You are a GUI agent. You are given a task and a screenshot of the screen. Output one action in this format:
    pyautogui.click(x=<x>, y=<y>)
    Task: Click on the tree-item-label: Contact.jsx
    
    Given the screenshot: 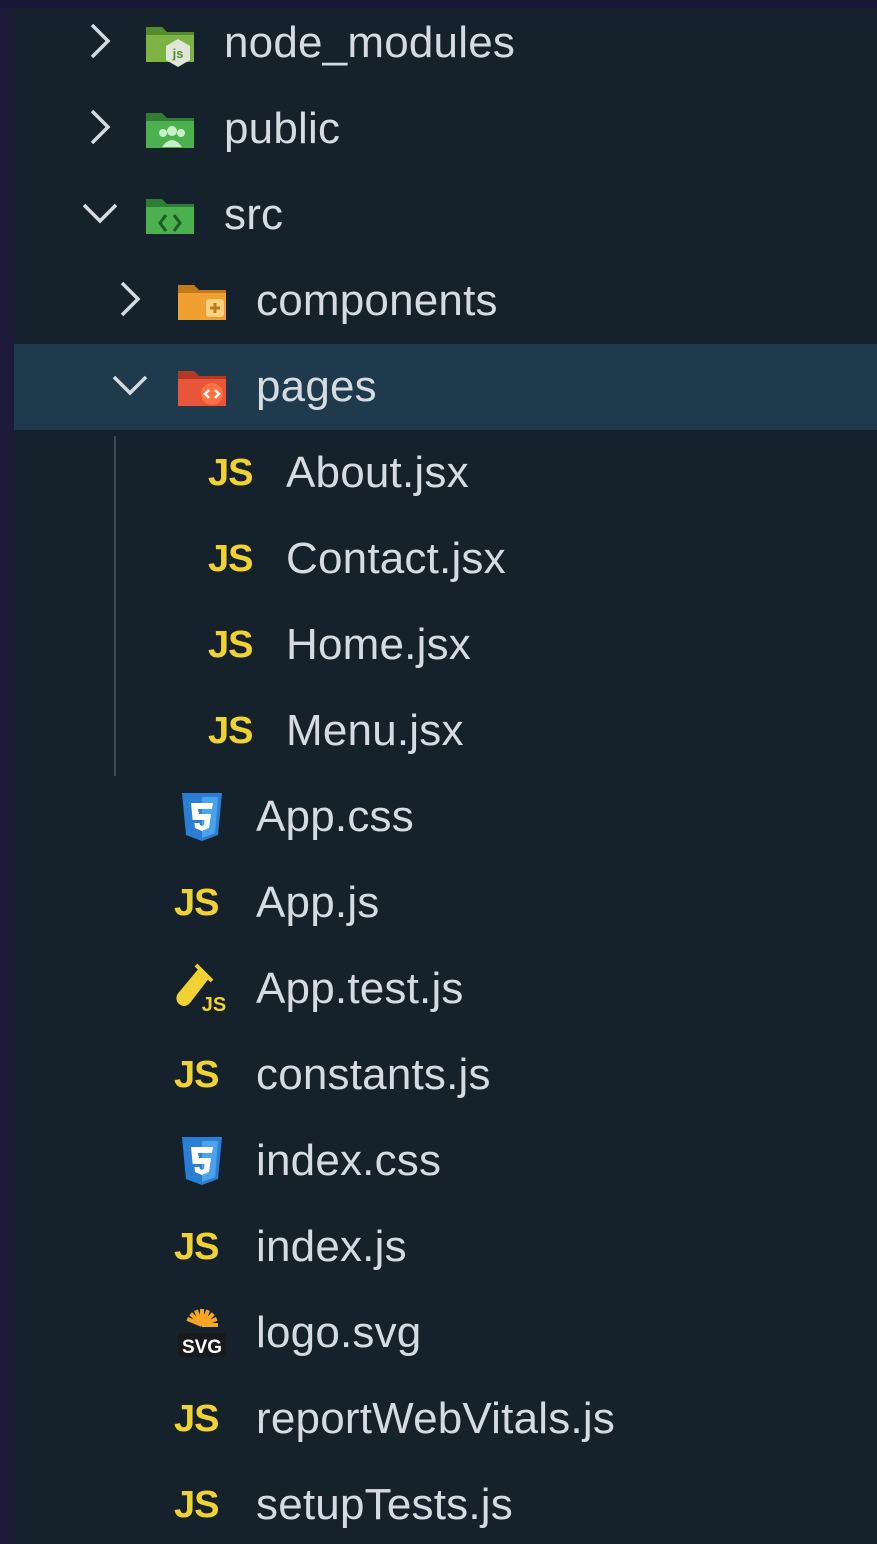 What is the action you would take?
    pyautogui.click(x=396, y=558)
    